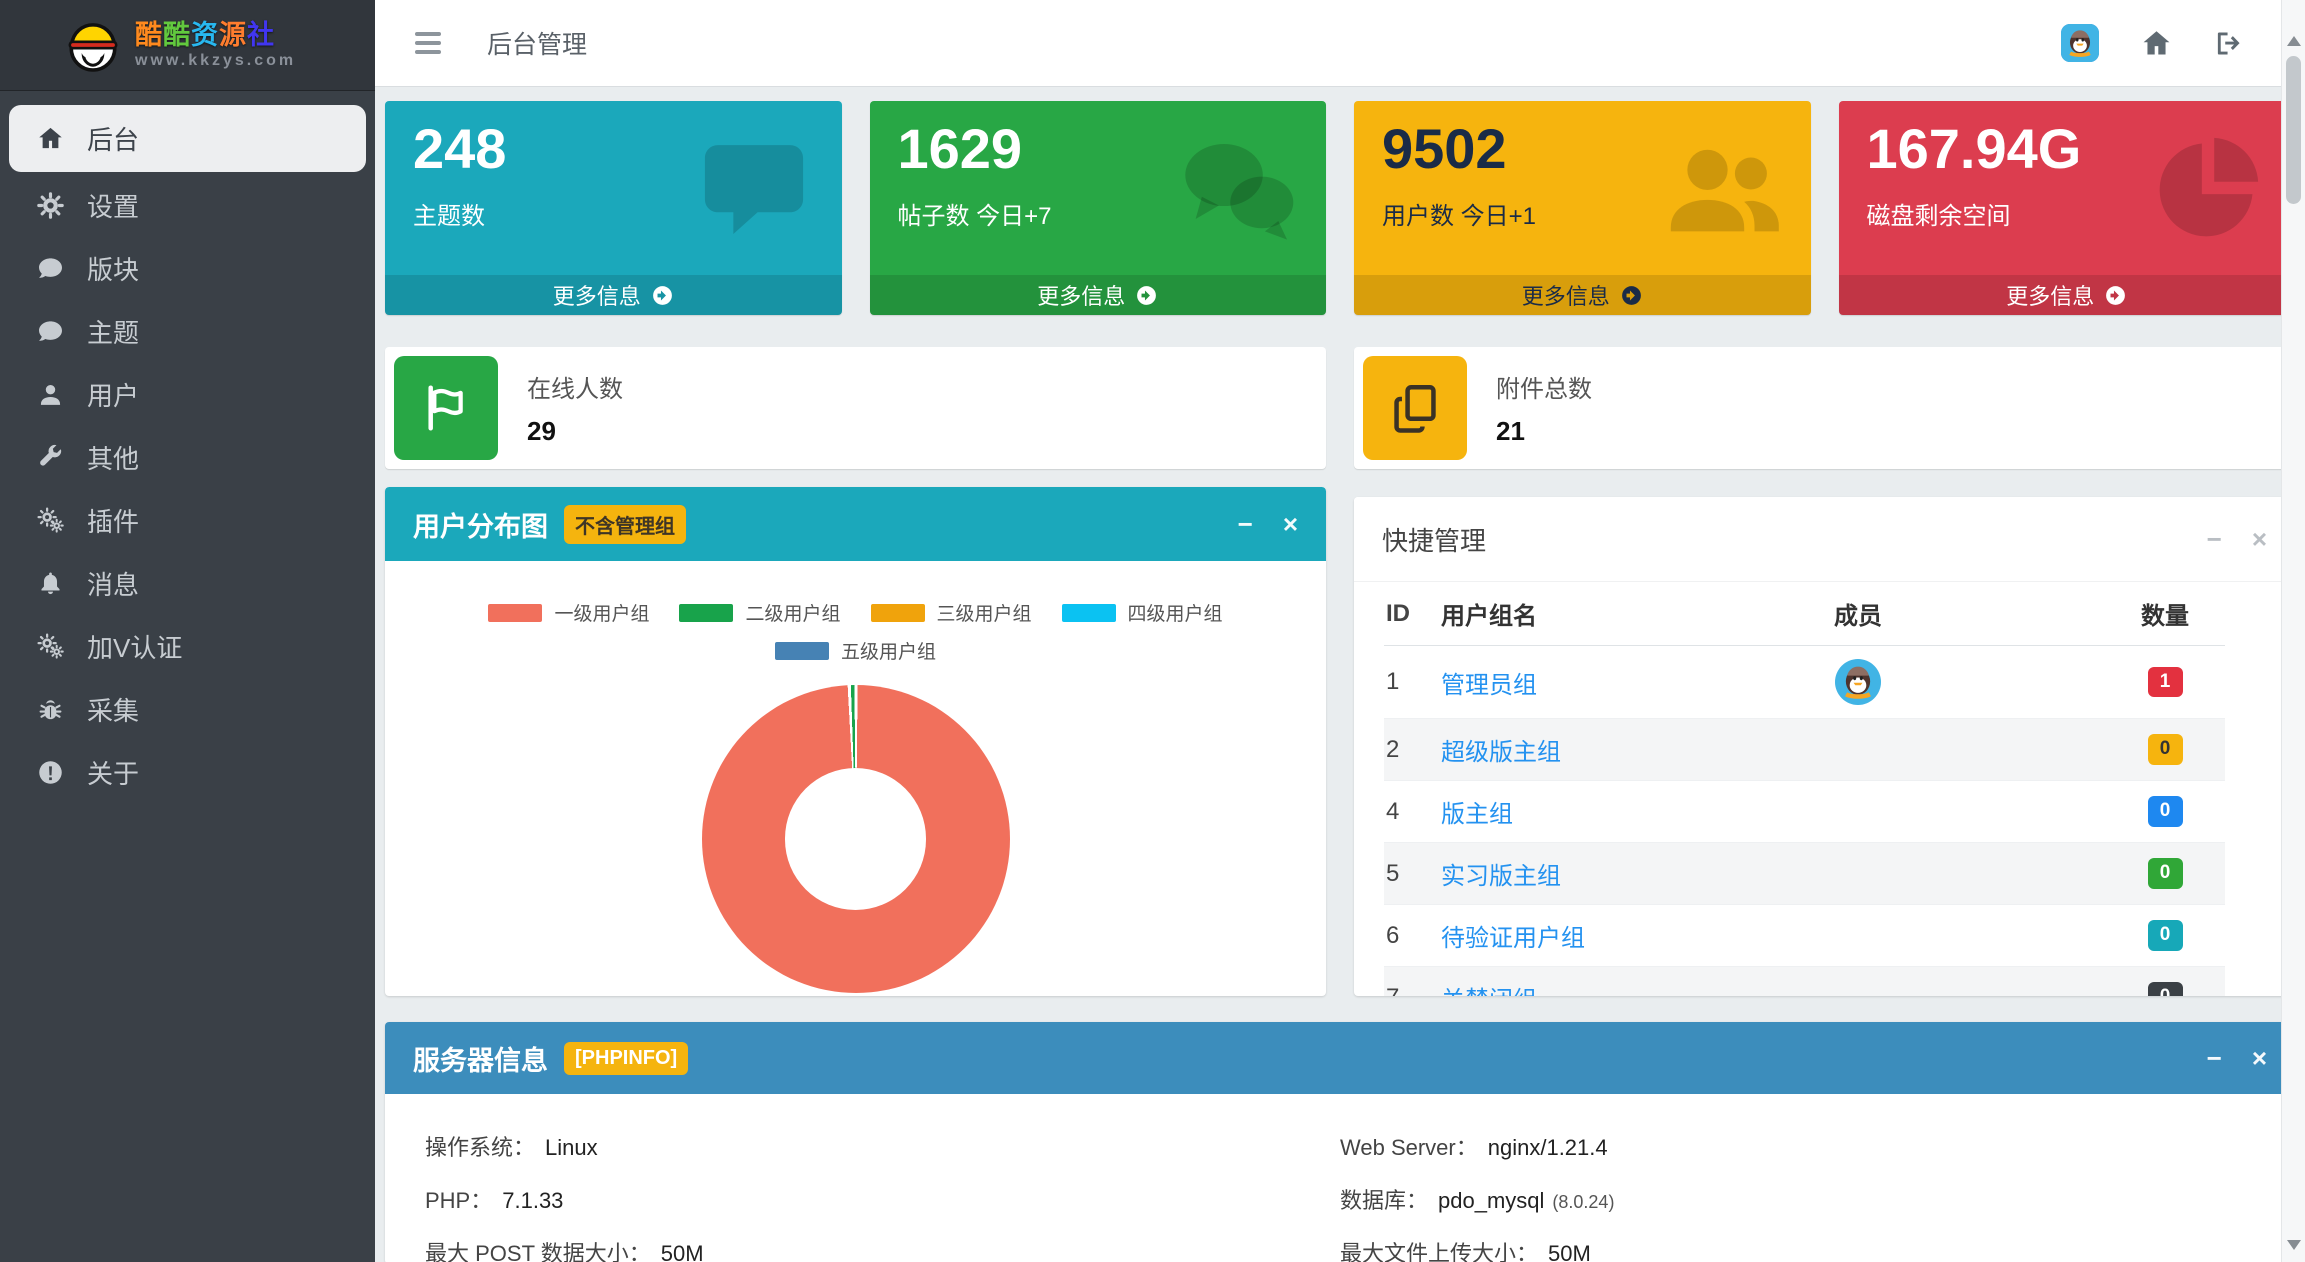 Image resolution: width=2305 pixels, height=1262 pixels. I want to click on sidebar-item-label: 其他, so click(113, 459).